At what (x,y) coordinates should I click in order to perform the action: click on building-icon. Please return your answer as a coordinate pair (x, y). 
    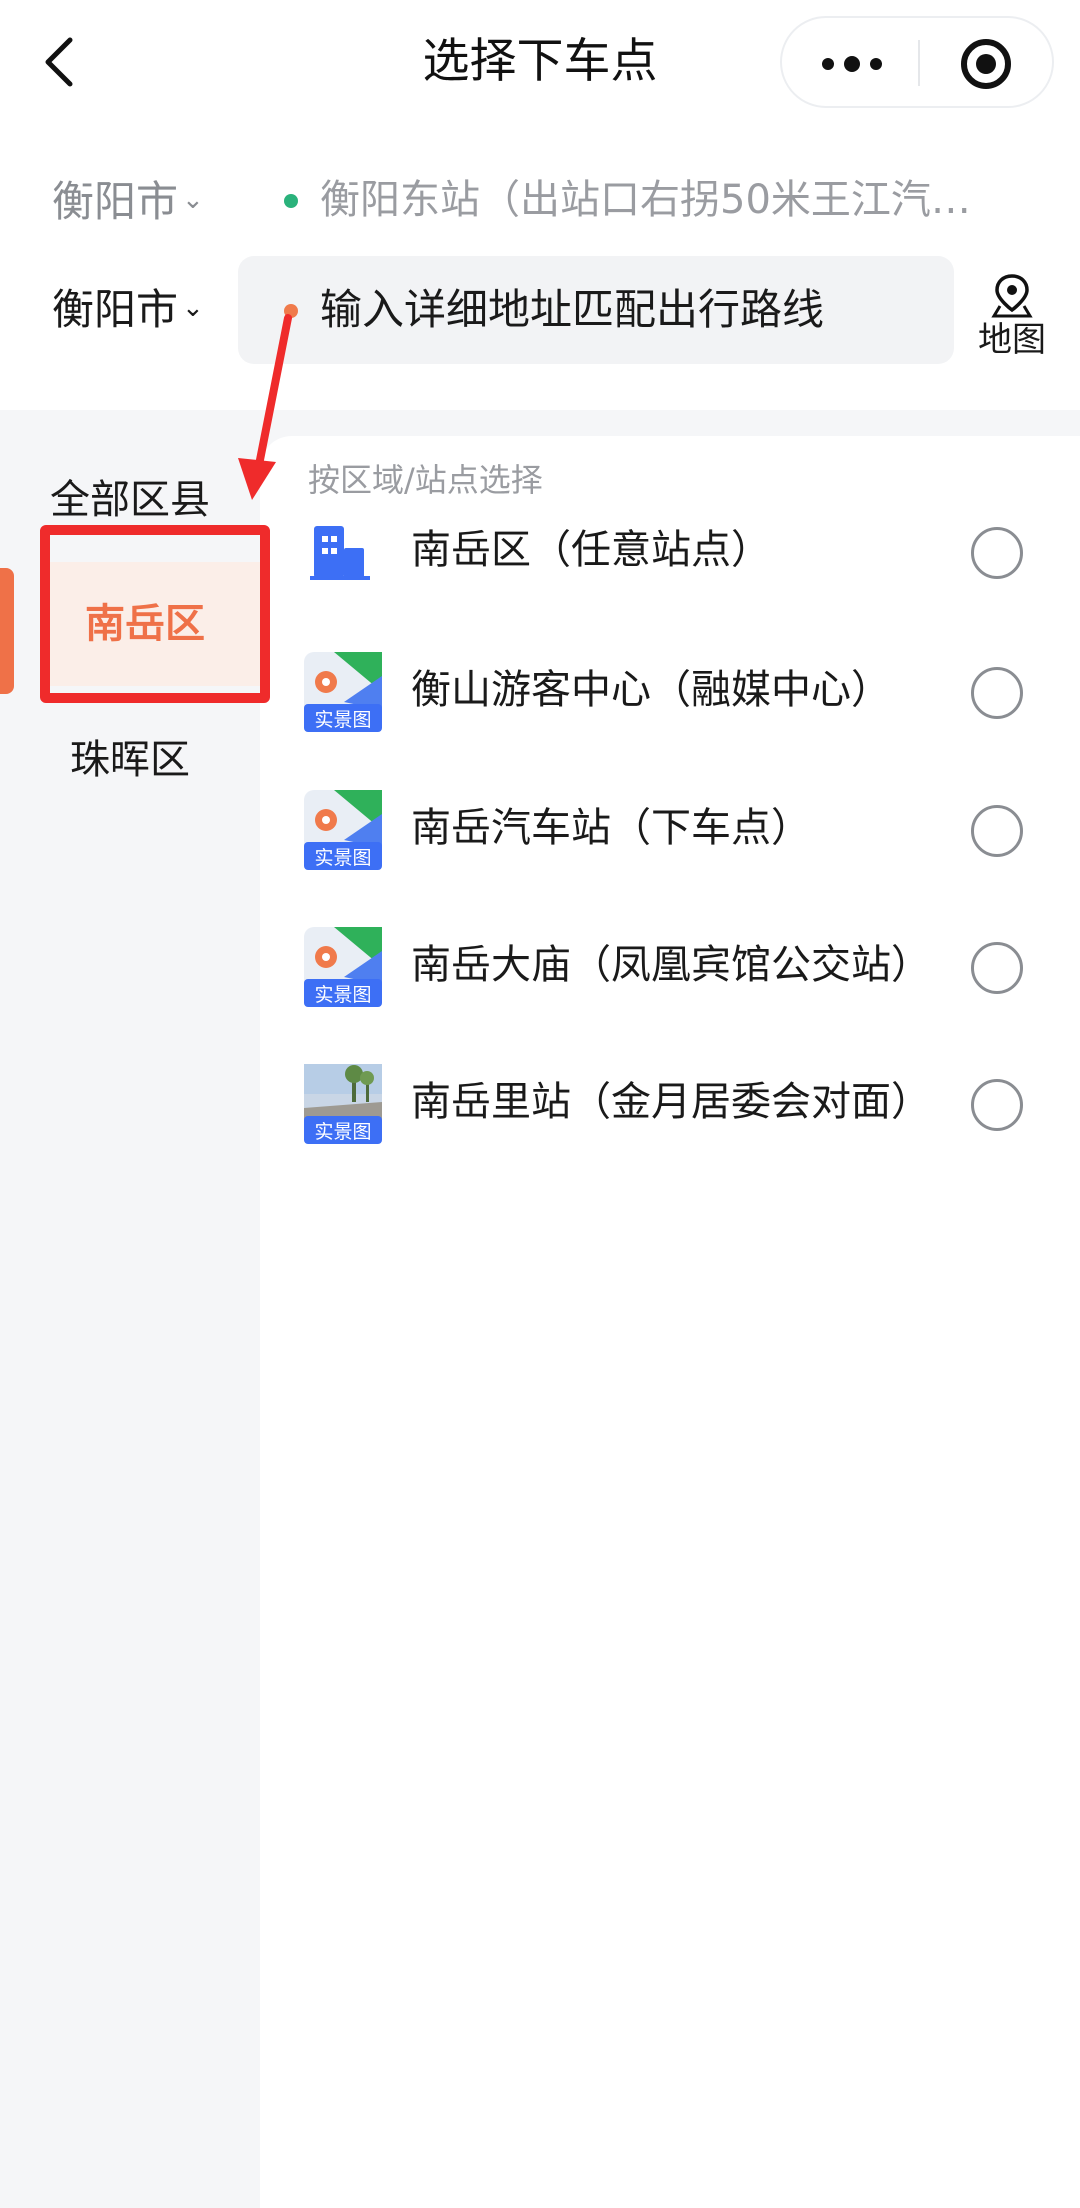
    Looking at the image, I should click on (340, 553).